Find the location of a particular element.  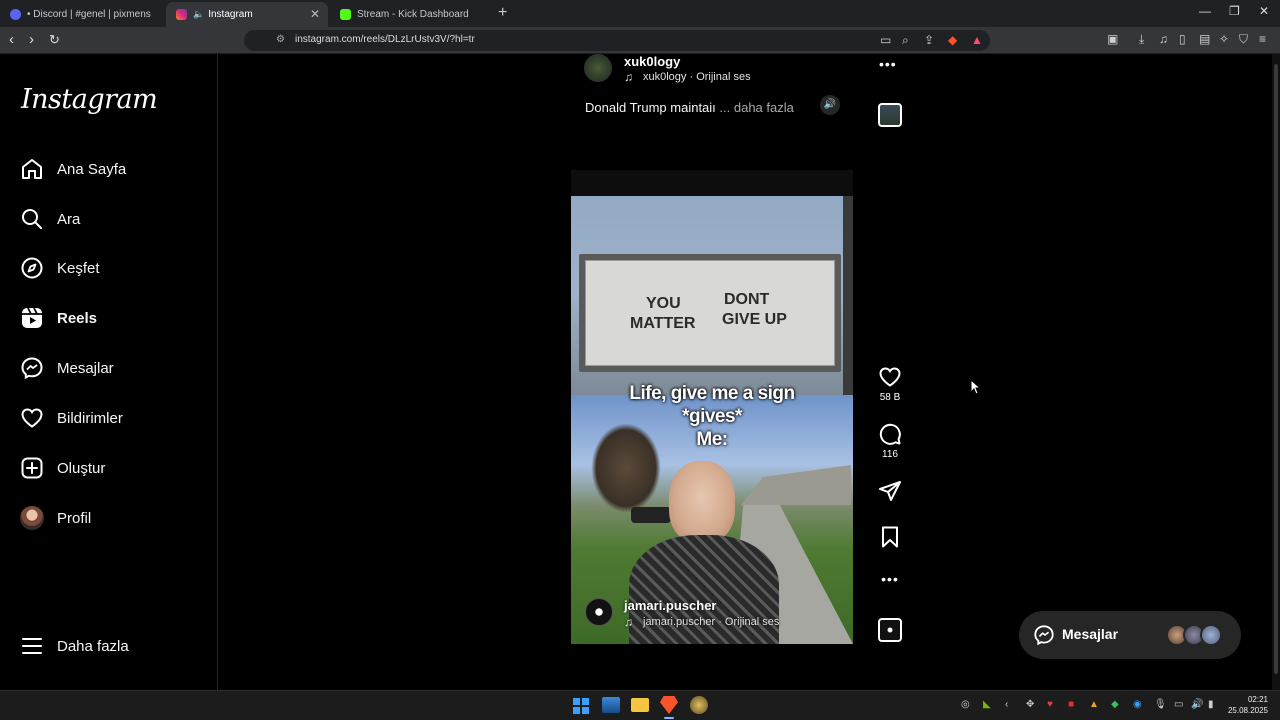

reel-author-avatar is located at coordinates (599, 612).